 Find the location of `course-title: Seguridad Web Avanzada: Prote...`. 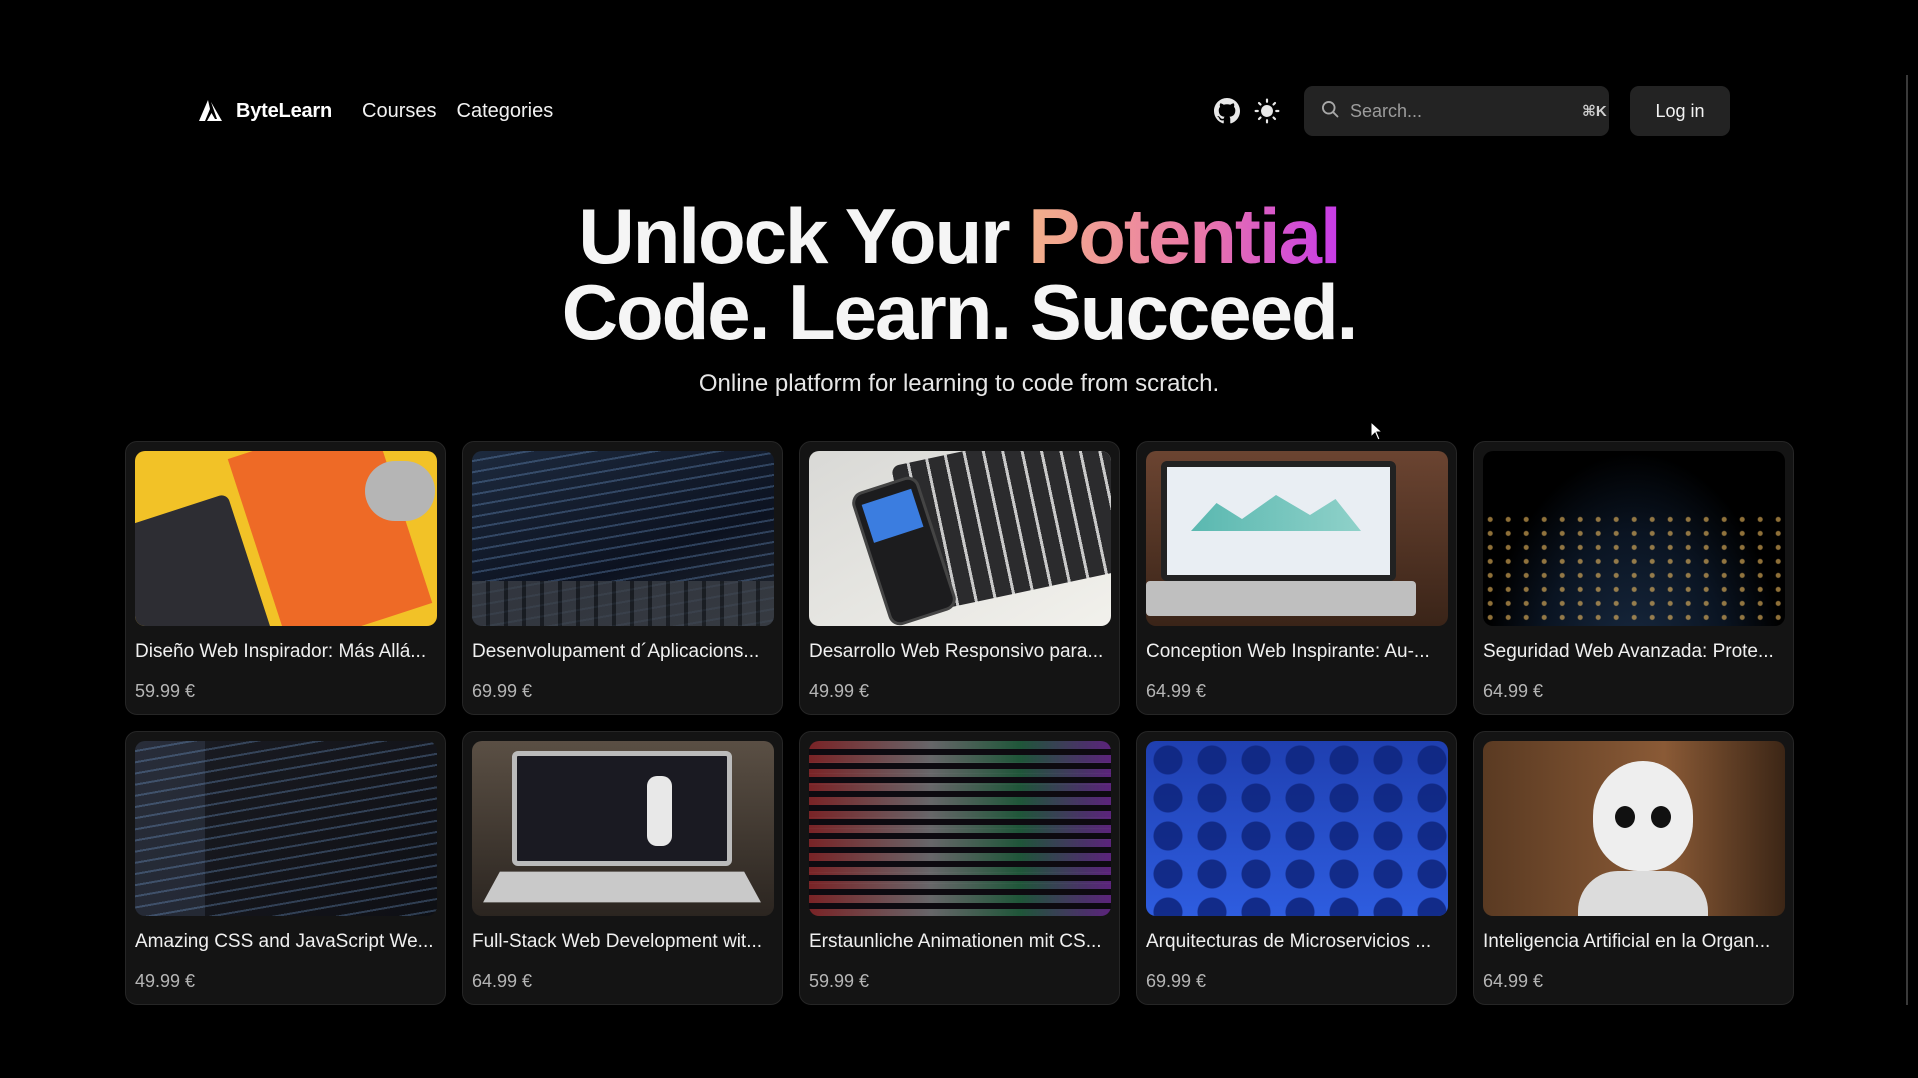

course-title: Seguridad Web Avanzada: Prote... is located at coordinates (1628, 651).